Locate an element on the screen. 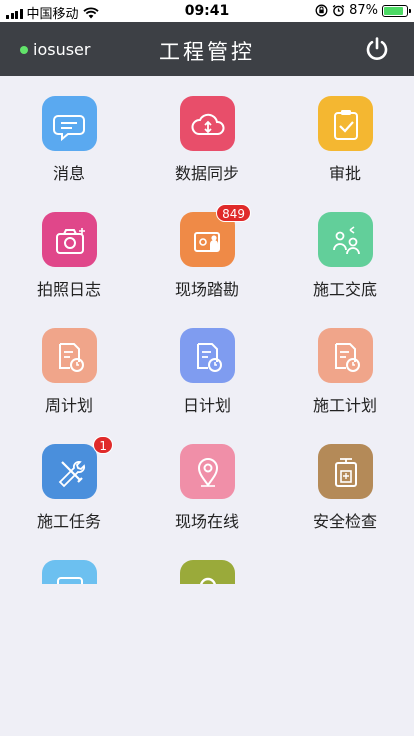  battery-icon is located at coordinates (396, 10).